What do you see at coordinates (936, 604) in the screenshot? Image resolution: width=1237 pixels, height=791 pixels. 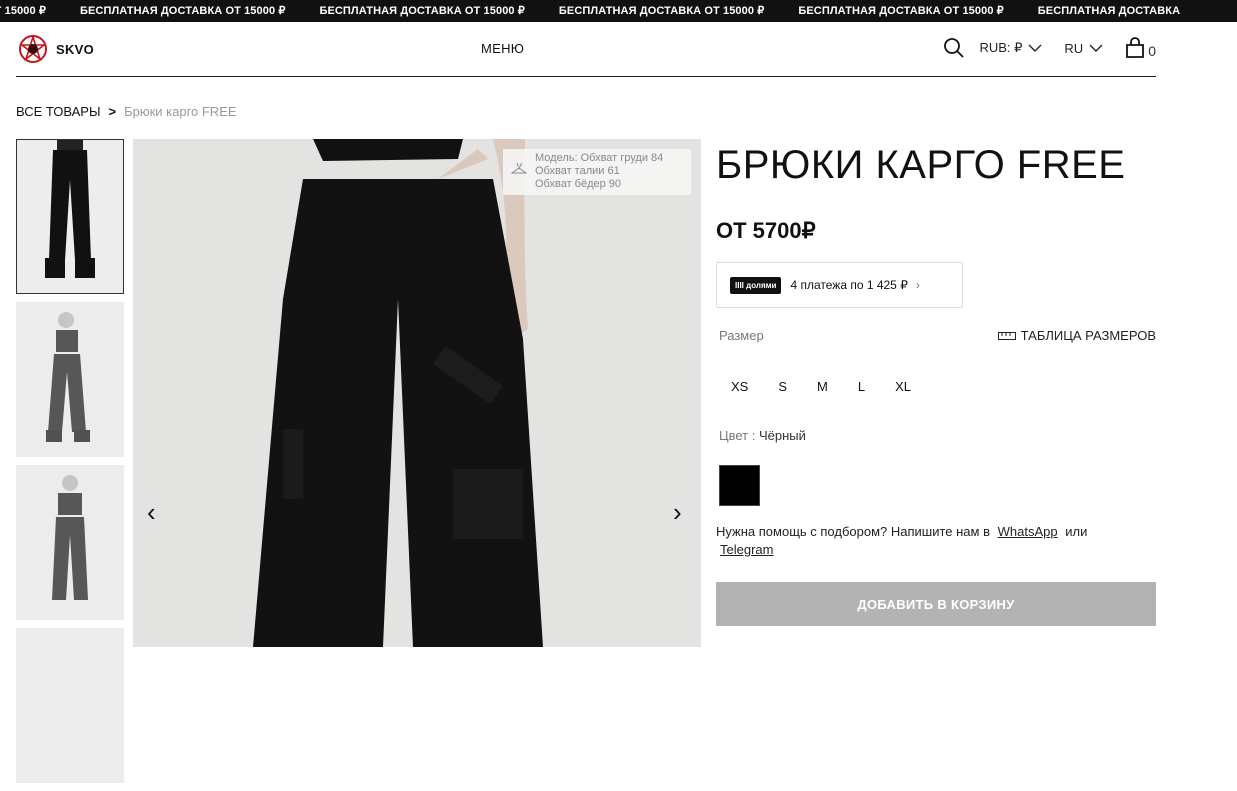 I see `add-to-cart-button: ДОБАВИТЬ В КОРЗИНУ` at bounding box center [936, 604].